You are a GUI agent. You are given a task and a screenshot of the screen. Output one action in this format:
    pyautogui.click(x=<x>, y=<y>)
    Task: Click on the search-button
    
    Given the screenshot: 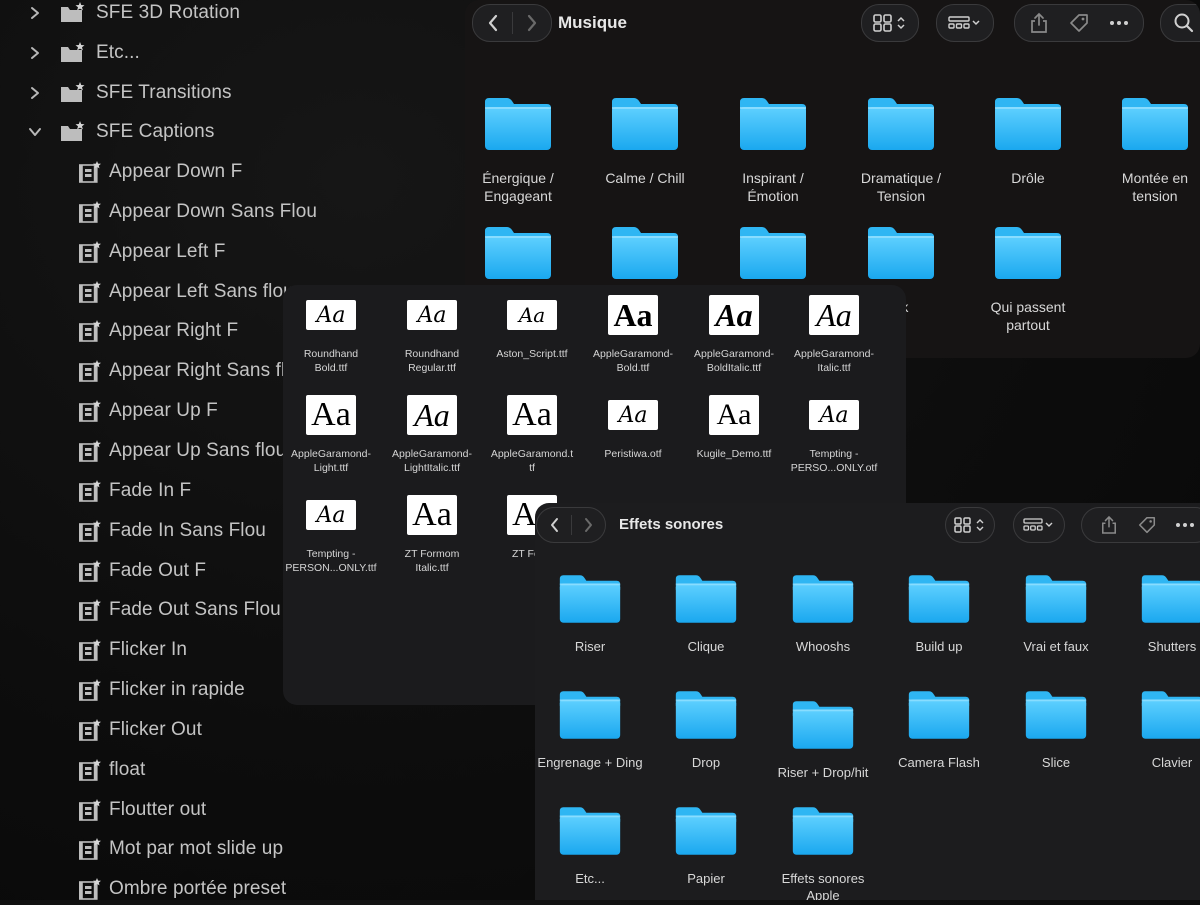 What is the action you would take?
    pyautogui.click(x=1180, y=23)
    